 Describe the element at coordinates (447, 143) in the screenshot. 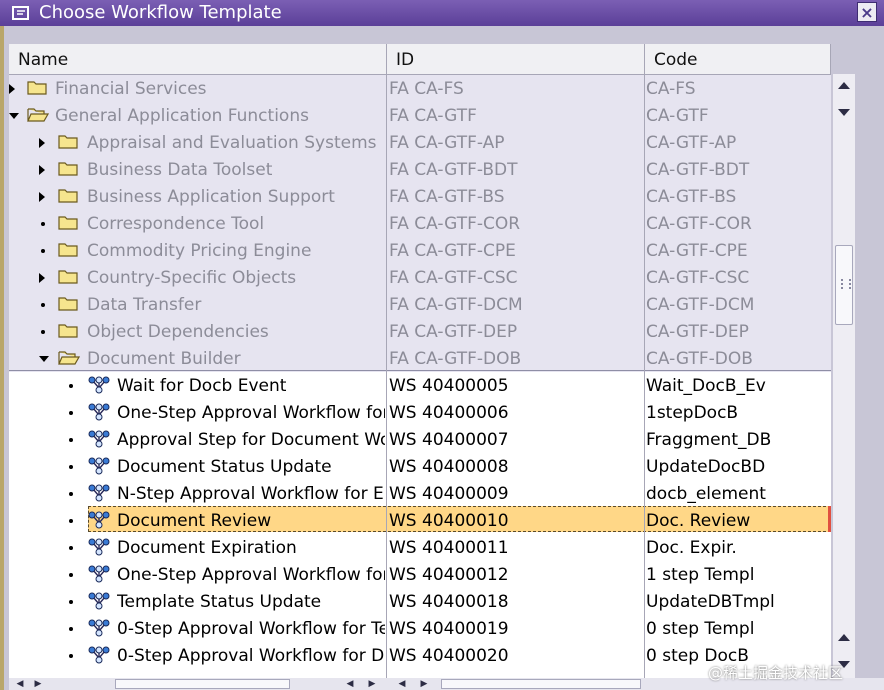

I see `node-id: FA CA-GTF-AP` at that location.